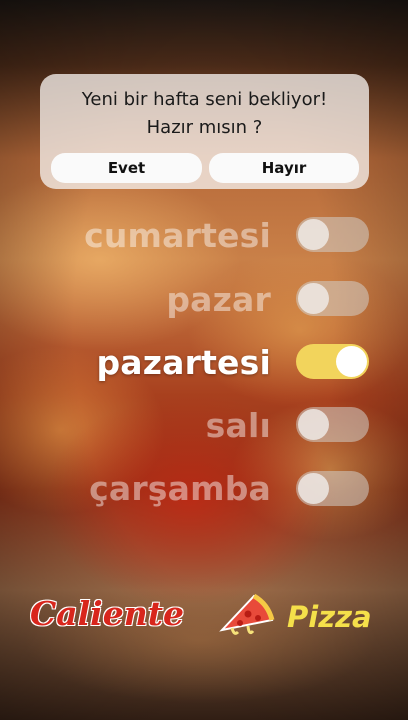 Image resolution: width=408 pixels, height=720 pixels. Describe the element at coordinates (204, 99) in the screenshot. I see `dialog-message-line1: Yeni bir hafta seni bekliyor!` at that location.